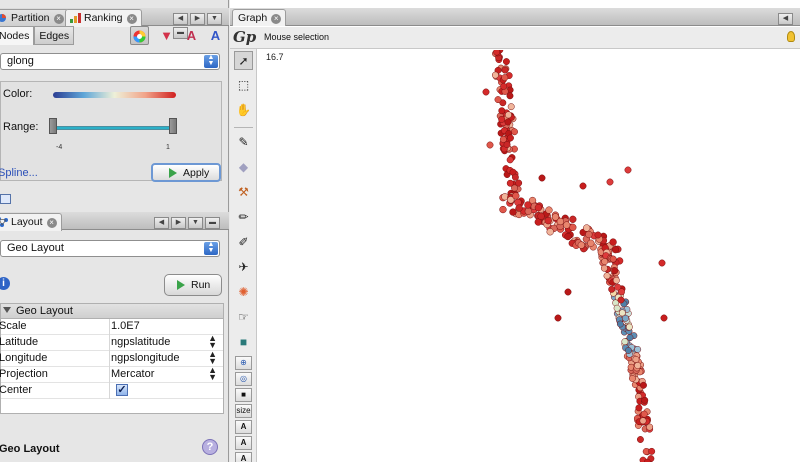 Image resolution: width=800 pixels, height=462 pixels. What do you see at coordinates (114, 95) in the screenshot?
I see `color-gradient` at bounding box center [114, 95].